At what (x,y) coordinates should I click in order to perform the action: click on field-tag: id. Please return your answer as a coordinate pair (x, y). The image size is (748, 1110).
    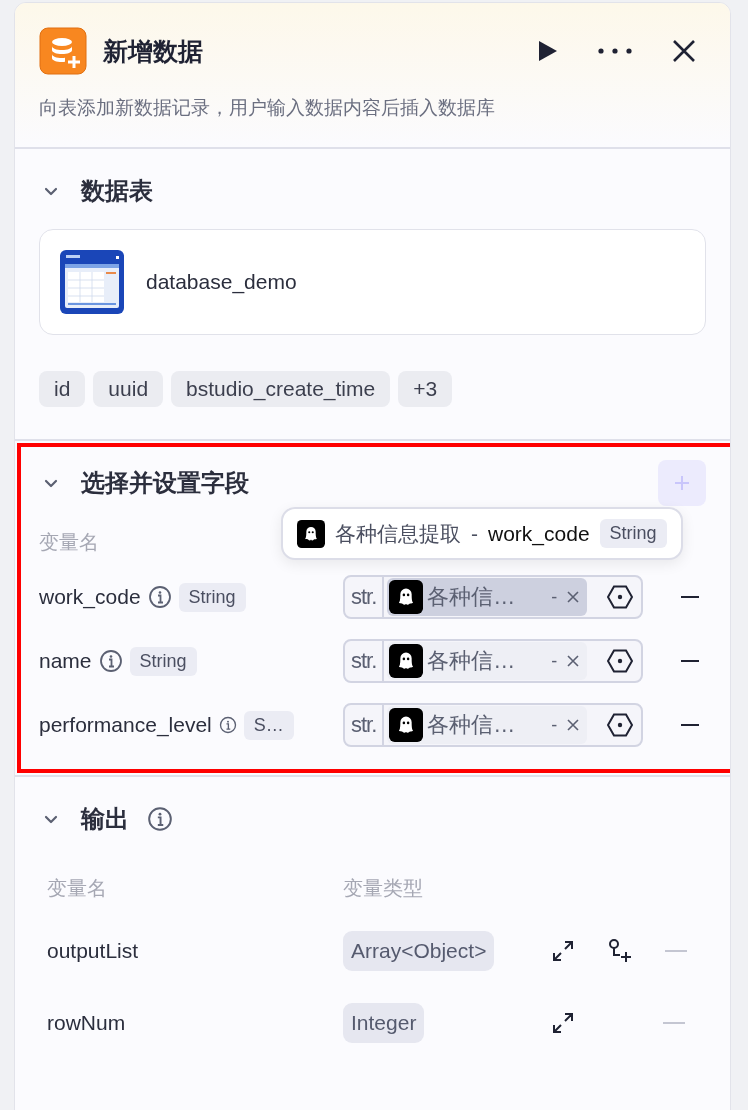
    Looking at the image, I should click on (62, 389).